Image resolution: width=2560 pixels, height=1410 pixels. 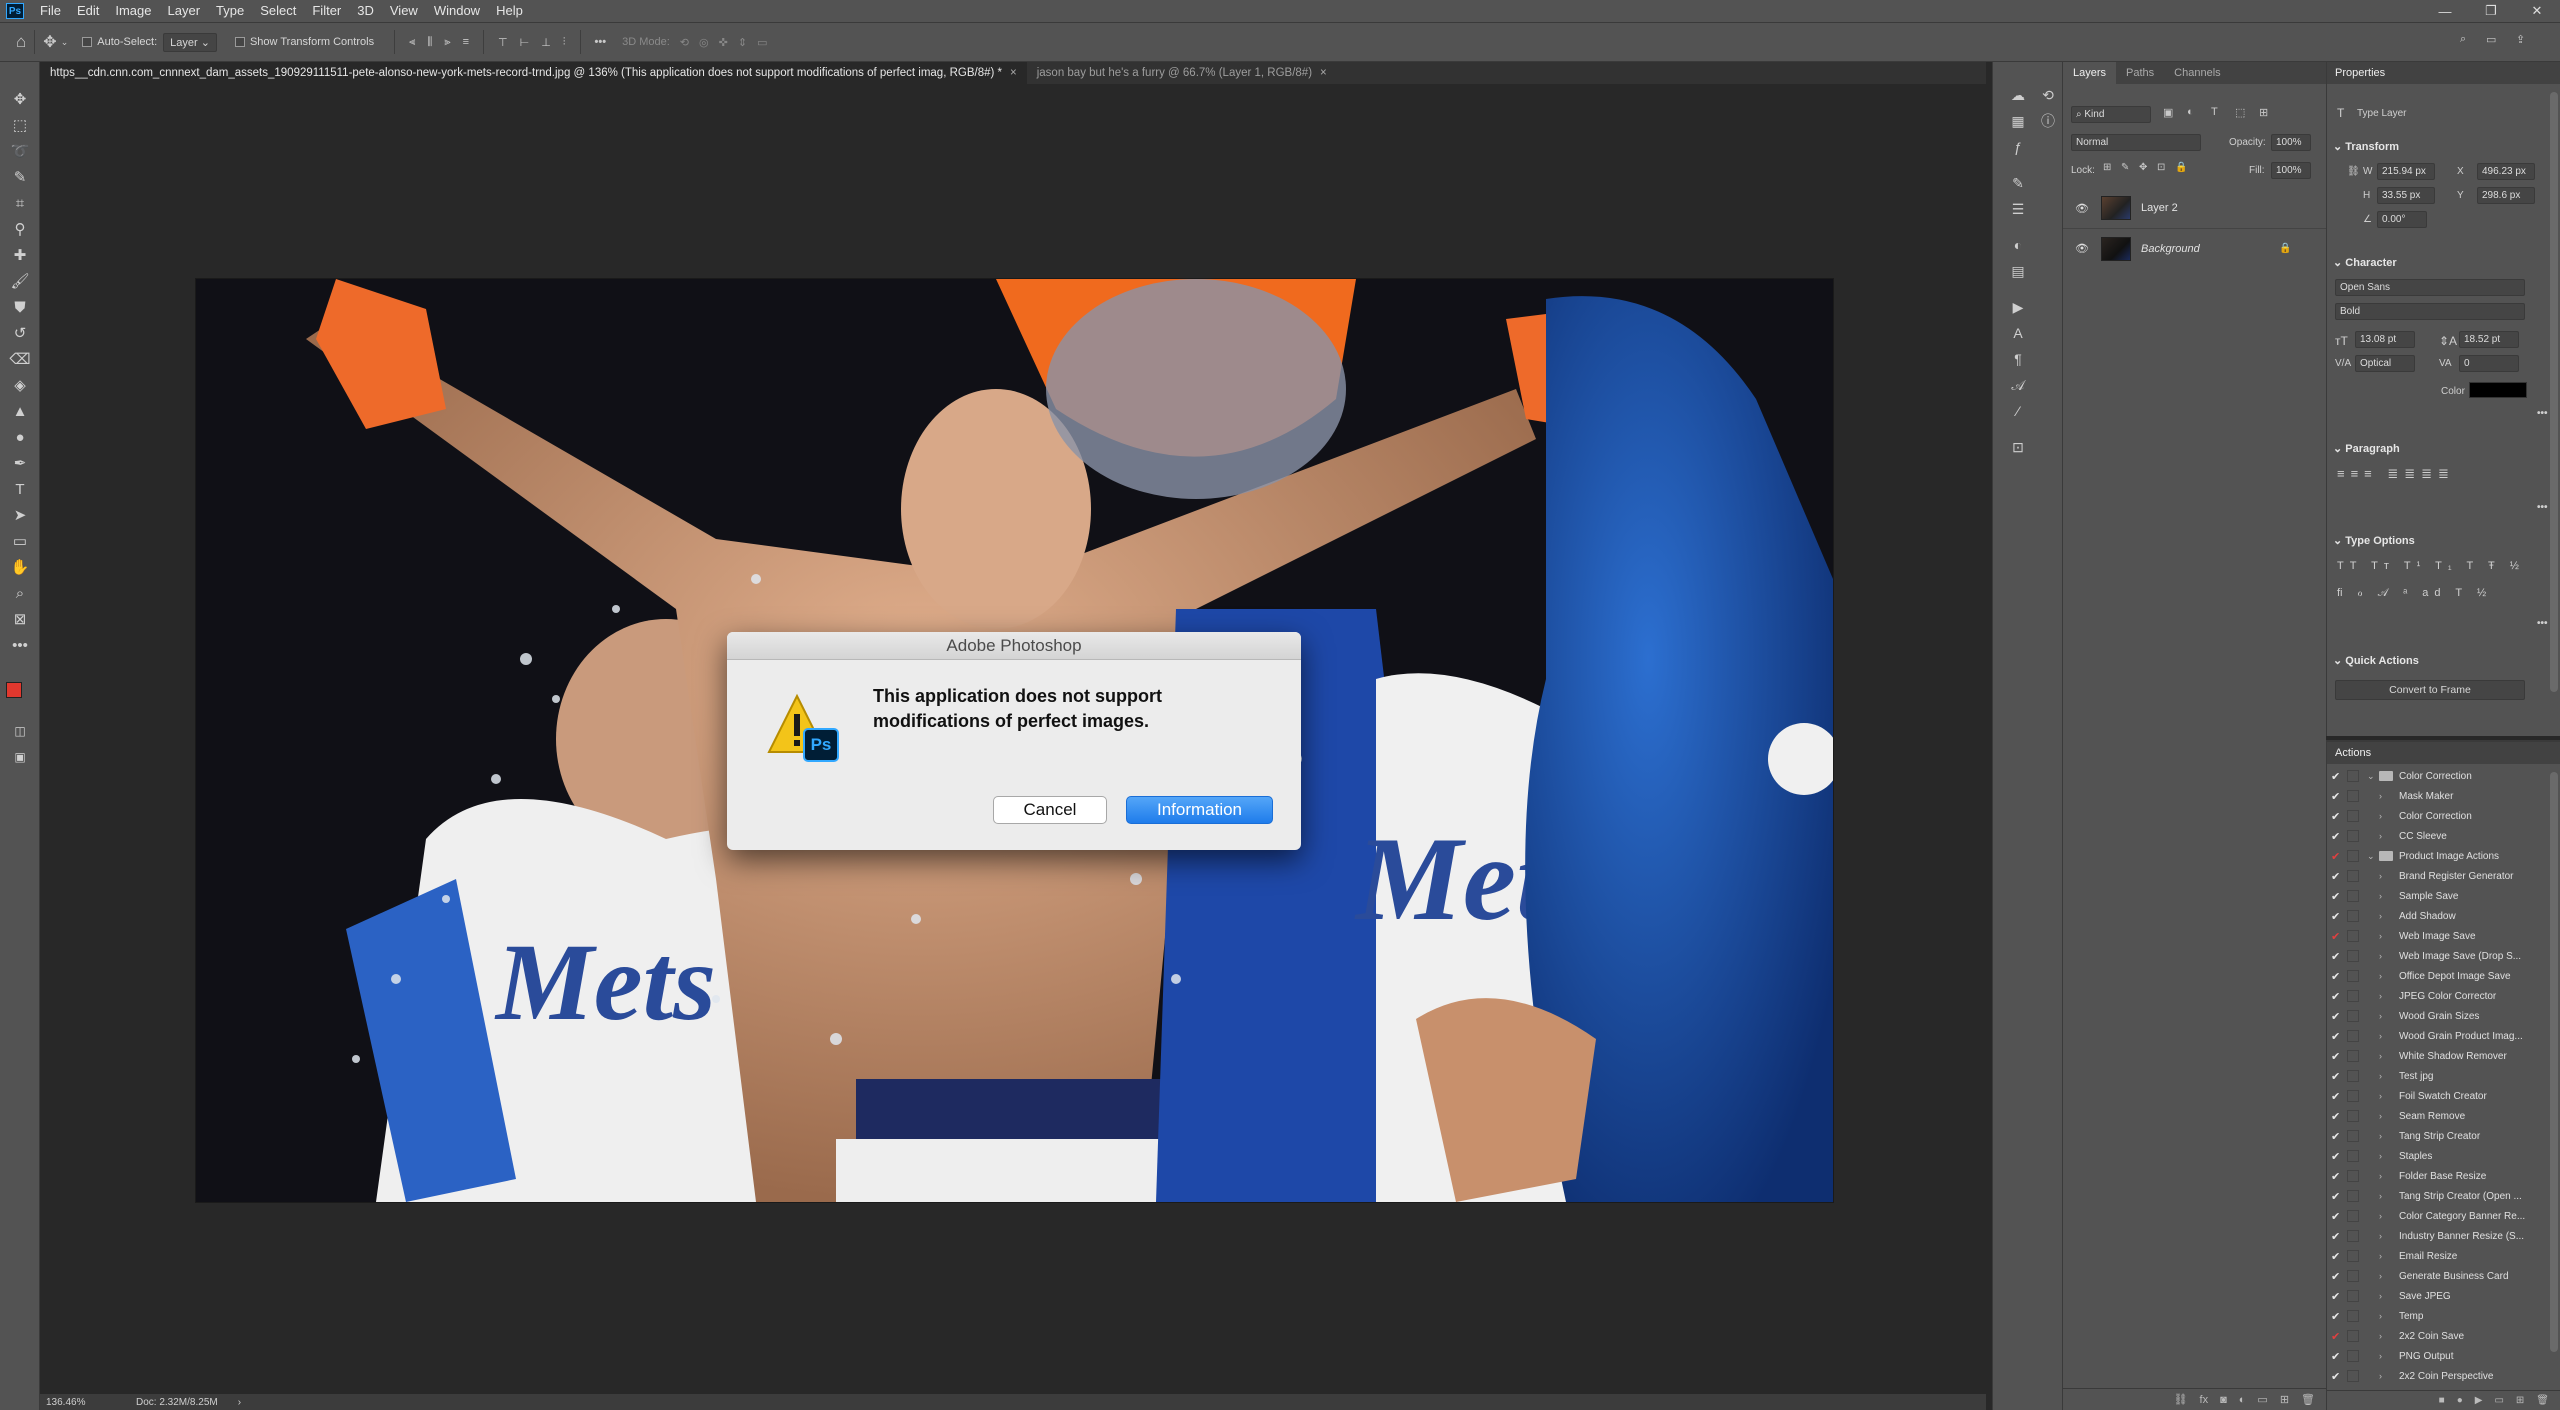 I want to click on font-style-dropdown: Bold, so click(x=2430, y=311).